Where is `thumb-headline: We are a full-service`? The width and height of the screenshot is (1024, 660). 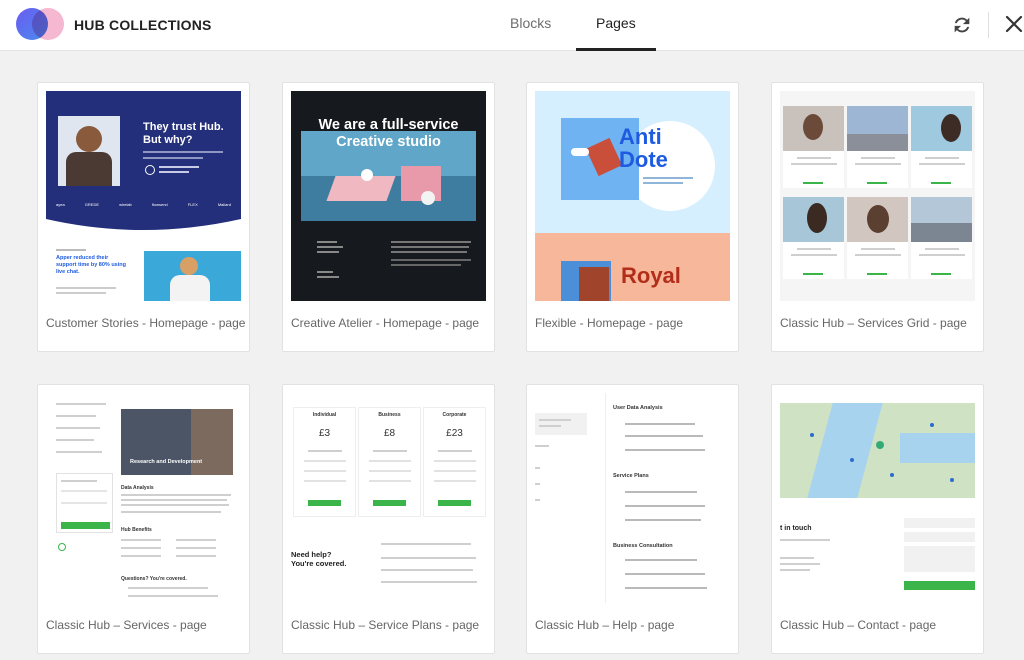
thumb-headline: We are a full-service is located at coordinates (388, 125).